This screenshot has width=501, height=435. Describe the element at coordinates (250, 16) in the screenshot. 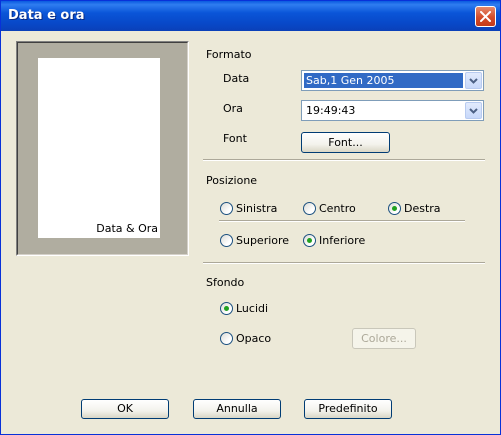

I see `title-bar: Data e ora` at that location.